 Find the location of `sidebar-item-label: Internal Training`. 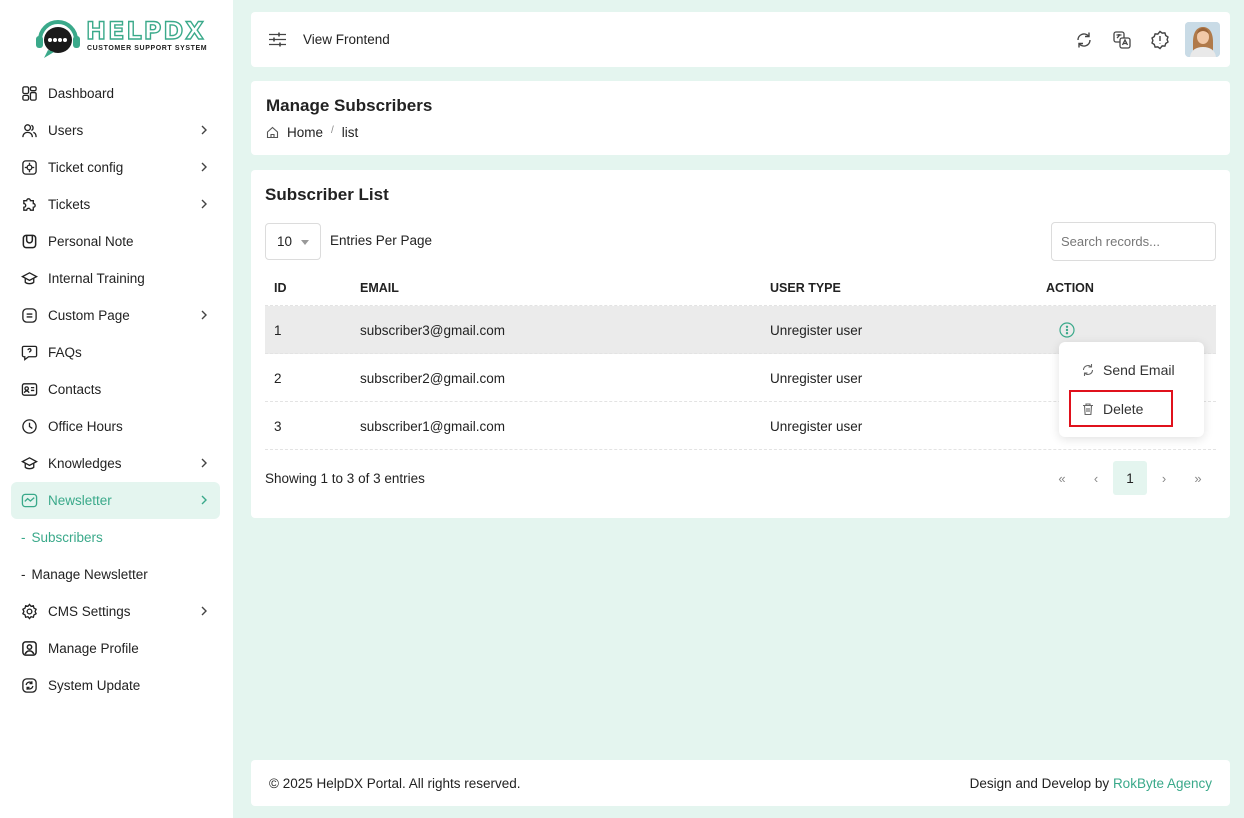

sidebar-item-label: Internal Training is located at coordinates (96, 278).